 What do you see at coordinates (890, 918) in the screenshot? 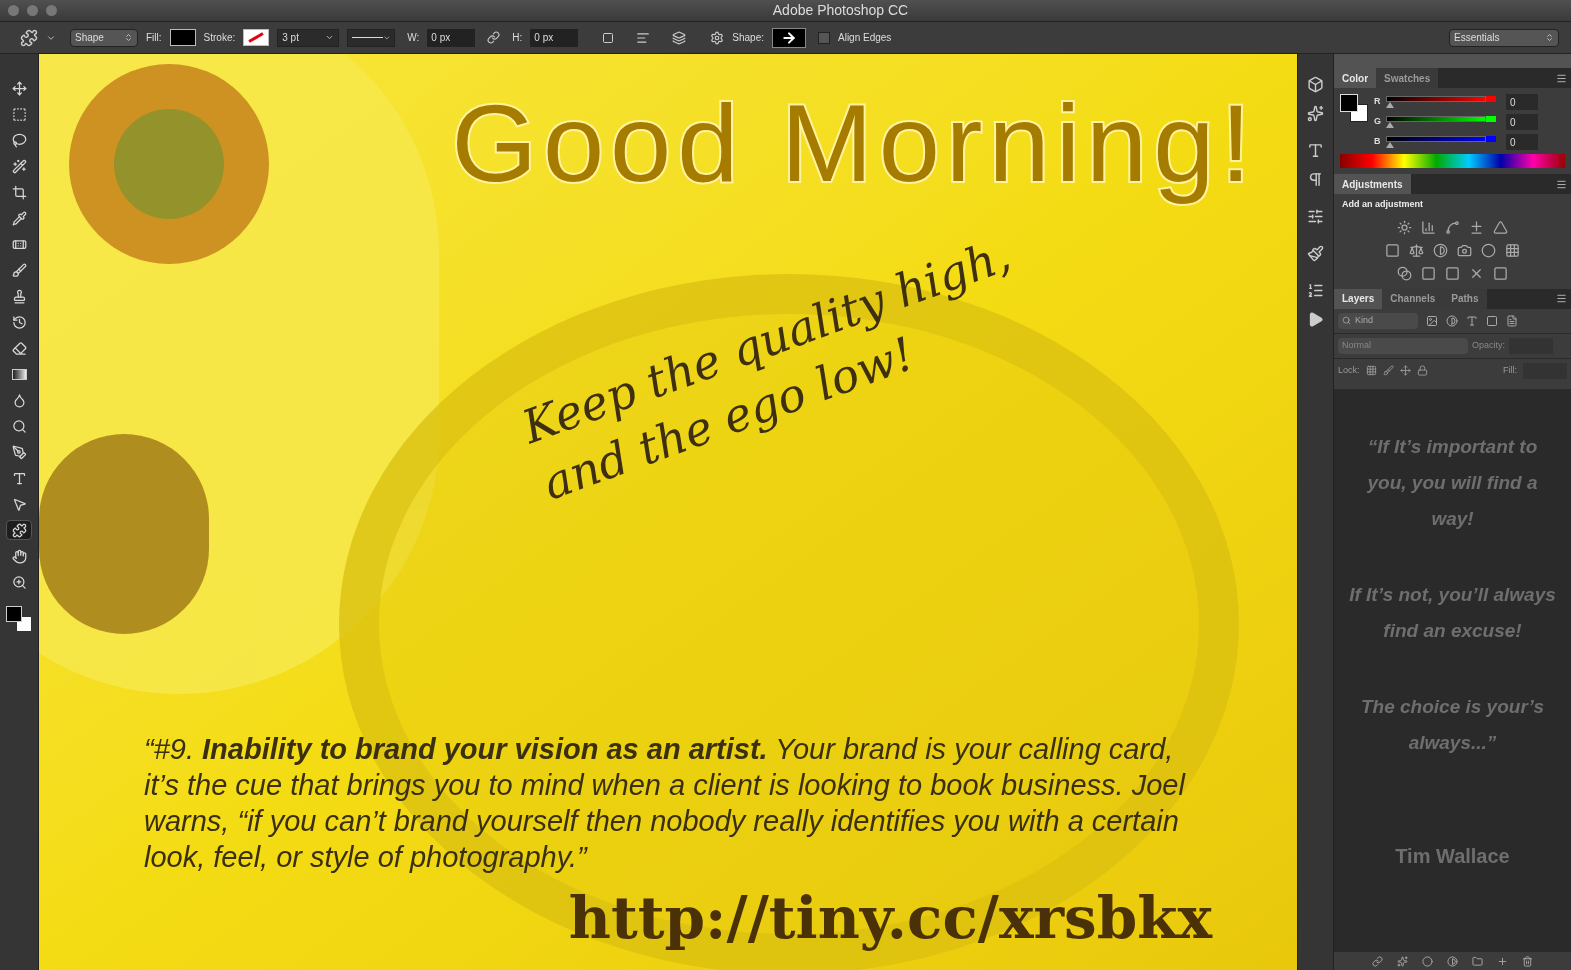
I see `url-link: http://tiny.cc/xrsbkx` at bounding box center [890, 918].